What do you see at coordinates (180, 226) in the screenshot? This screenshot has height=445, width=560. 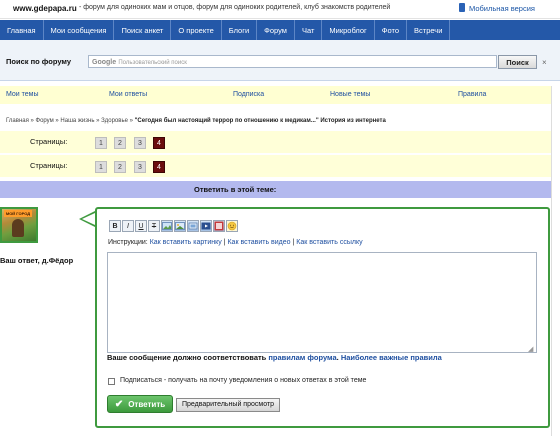 I see `insert-photo-icon` at bounding box center [180, 226].